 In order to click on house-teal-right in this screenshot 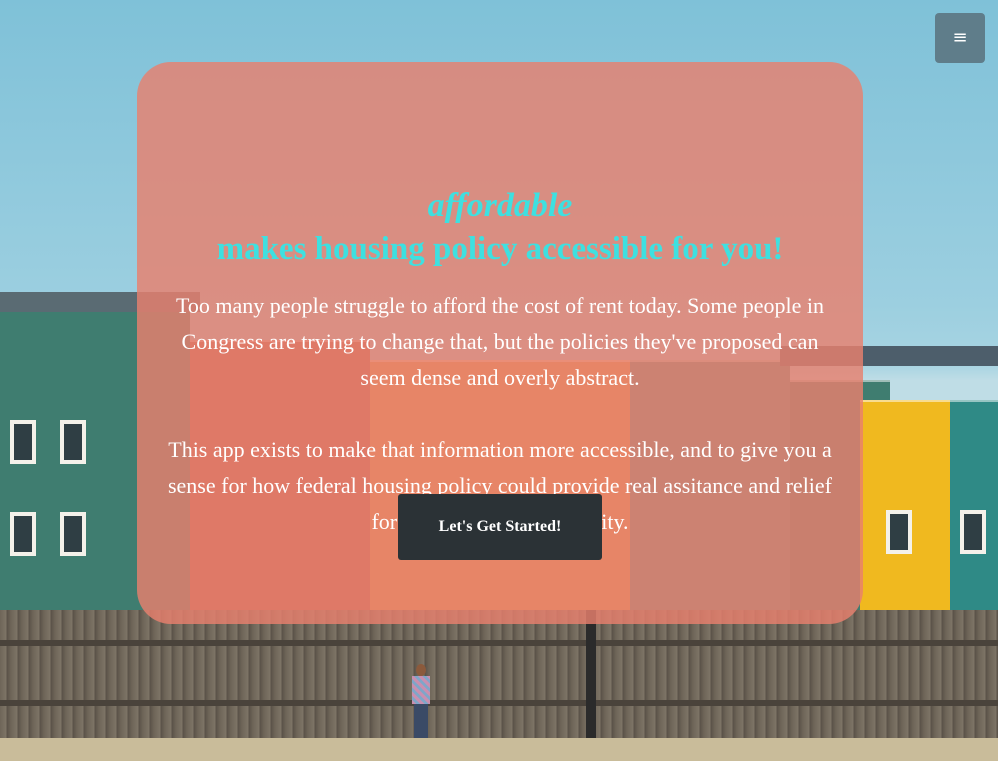, I will do `click(974, 506)`.